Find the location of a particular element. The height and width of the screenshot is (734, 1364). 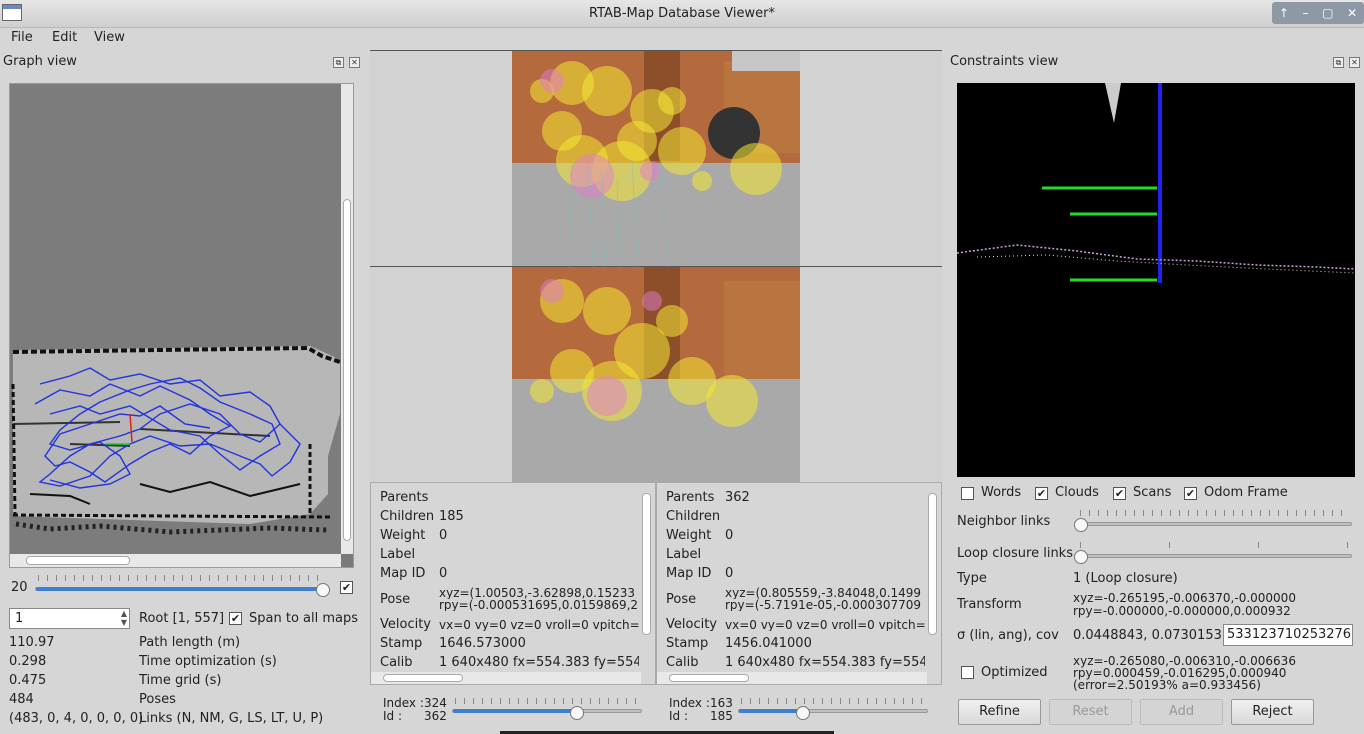

cov-label: σ (lin, ang), cov is located at coordinates (1008, 635).